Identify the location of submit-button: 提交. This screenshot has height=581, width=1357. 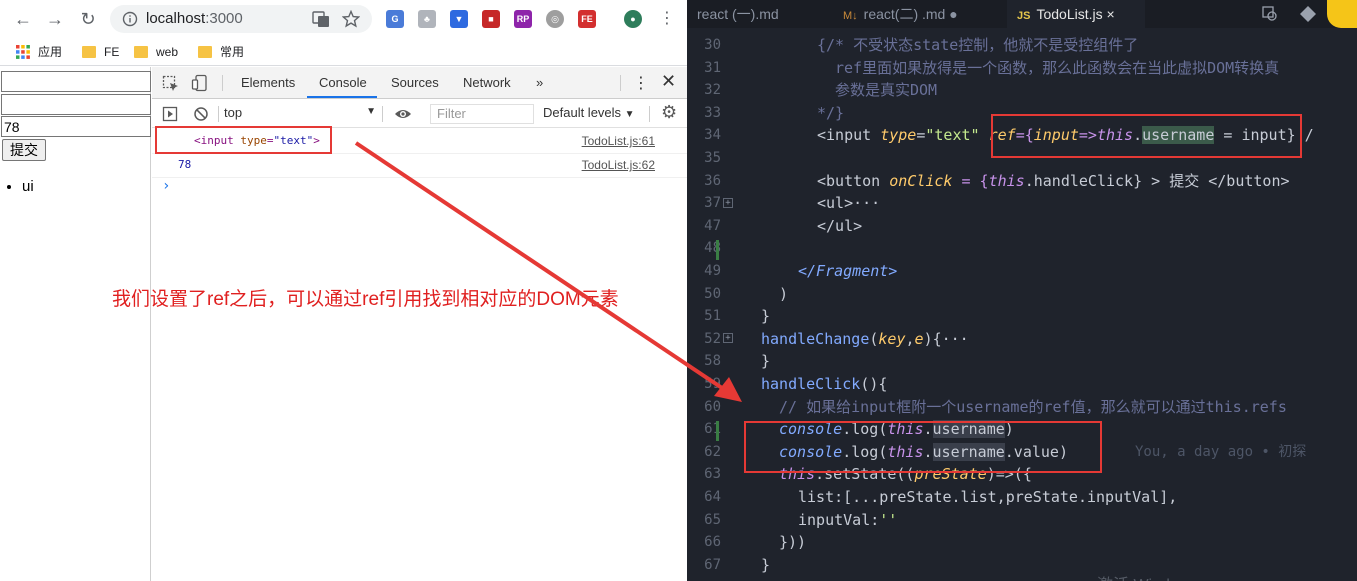
(24, 150).